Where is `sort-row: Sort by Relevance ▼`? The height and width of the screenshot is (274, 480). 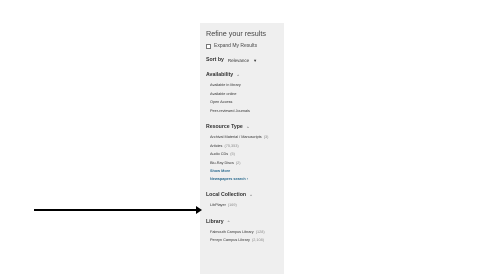 sort-row: Sort by Relevance ▼ is located at coordinates (245, 60).